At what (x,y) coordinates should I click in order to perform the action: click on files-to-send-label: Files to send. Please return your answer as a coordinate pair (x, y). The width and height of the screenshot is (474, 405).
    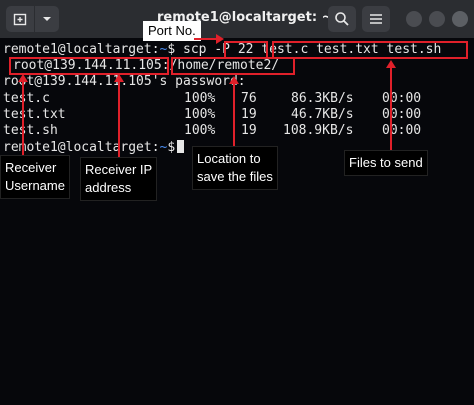
    Looking at the image, I should click on (386, 163).